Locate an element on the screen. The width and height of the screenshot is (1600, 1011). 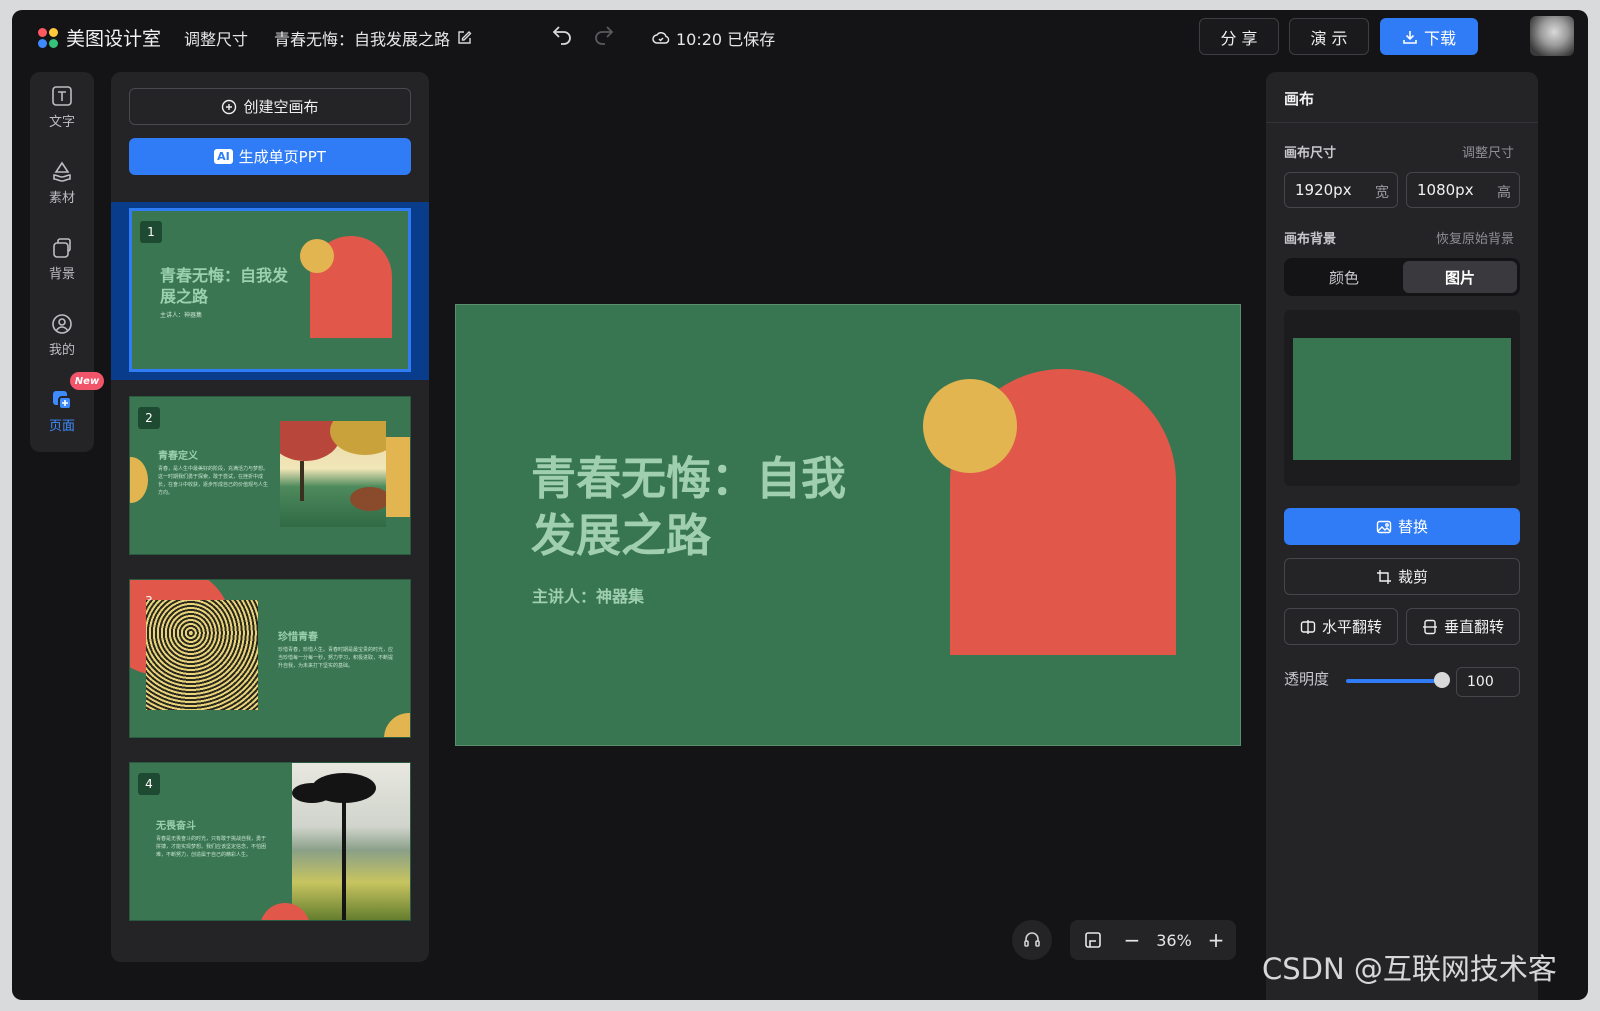
save-status-text: 10:20 已保存 is located at coordinates (726, 39).